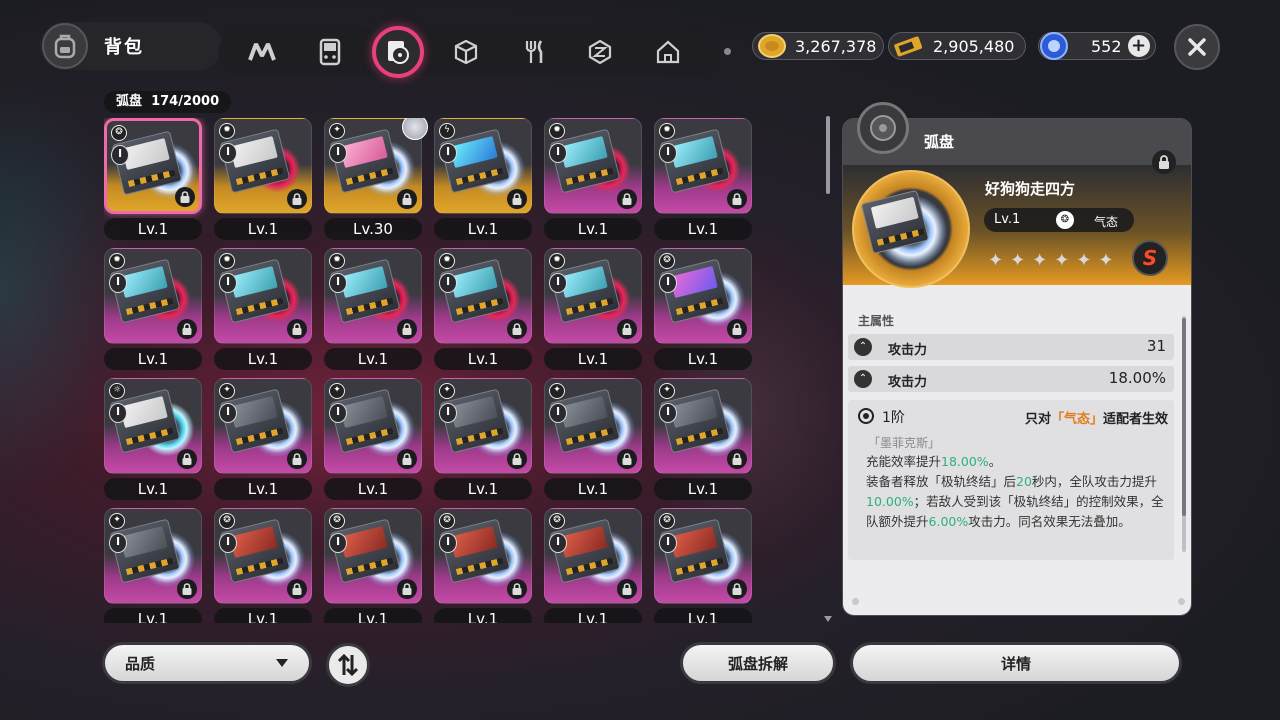  I want to click on gold-coin-icon, so click(772, 46).